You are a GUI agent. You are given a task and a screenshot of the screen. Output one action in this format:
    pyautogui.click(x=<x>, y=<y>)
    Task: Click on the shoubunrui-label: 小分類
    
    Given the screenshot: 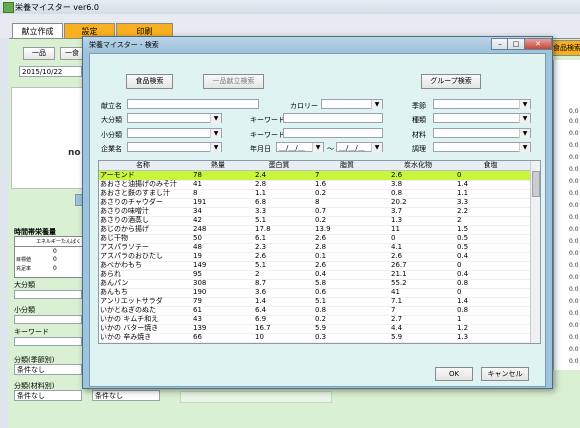 What is the action you would take?
    pyautogui.click(x=24, y=310)
    